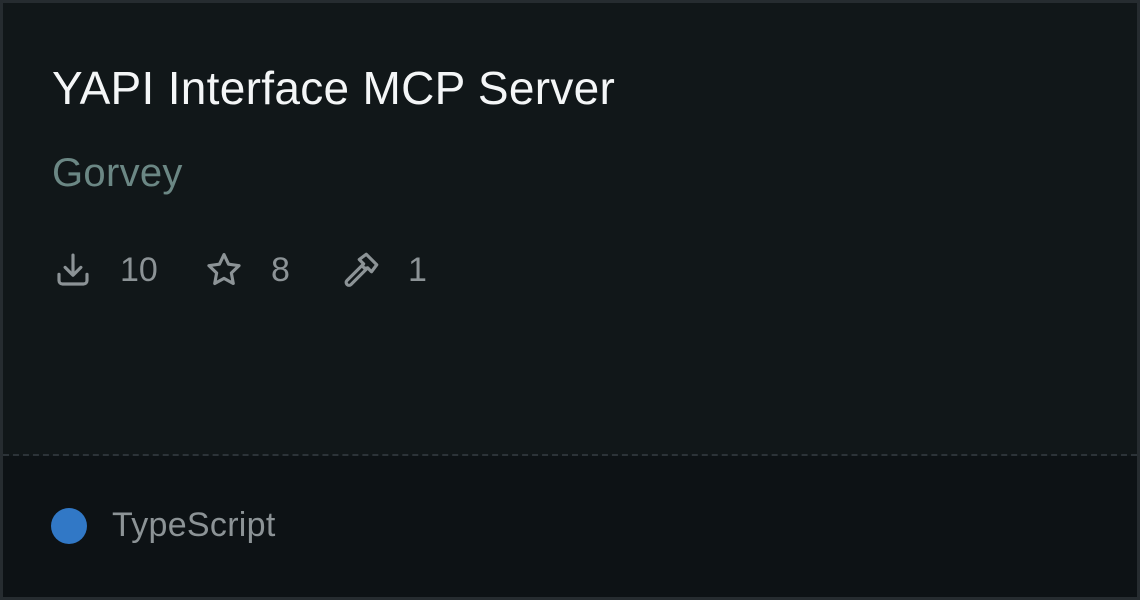 The image size is (1140, 600). I want to click on downloads-stat: 10, so click(127, 270).